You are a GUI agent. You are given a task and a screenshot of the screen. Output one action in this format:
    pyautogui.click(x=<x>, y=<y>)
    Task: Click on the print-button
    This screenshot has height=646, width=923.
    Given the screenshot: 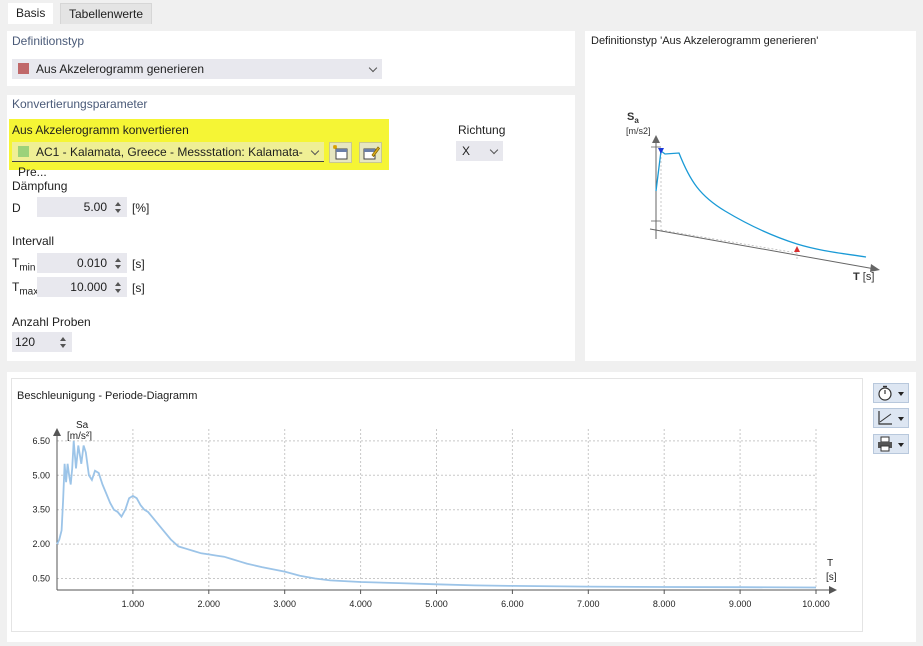 What is the action you would take?
    pyautogui.click(x=891, y=444)
    